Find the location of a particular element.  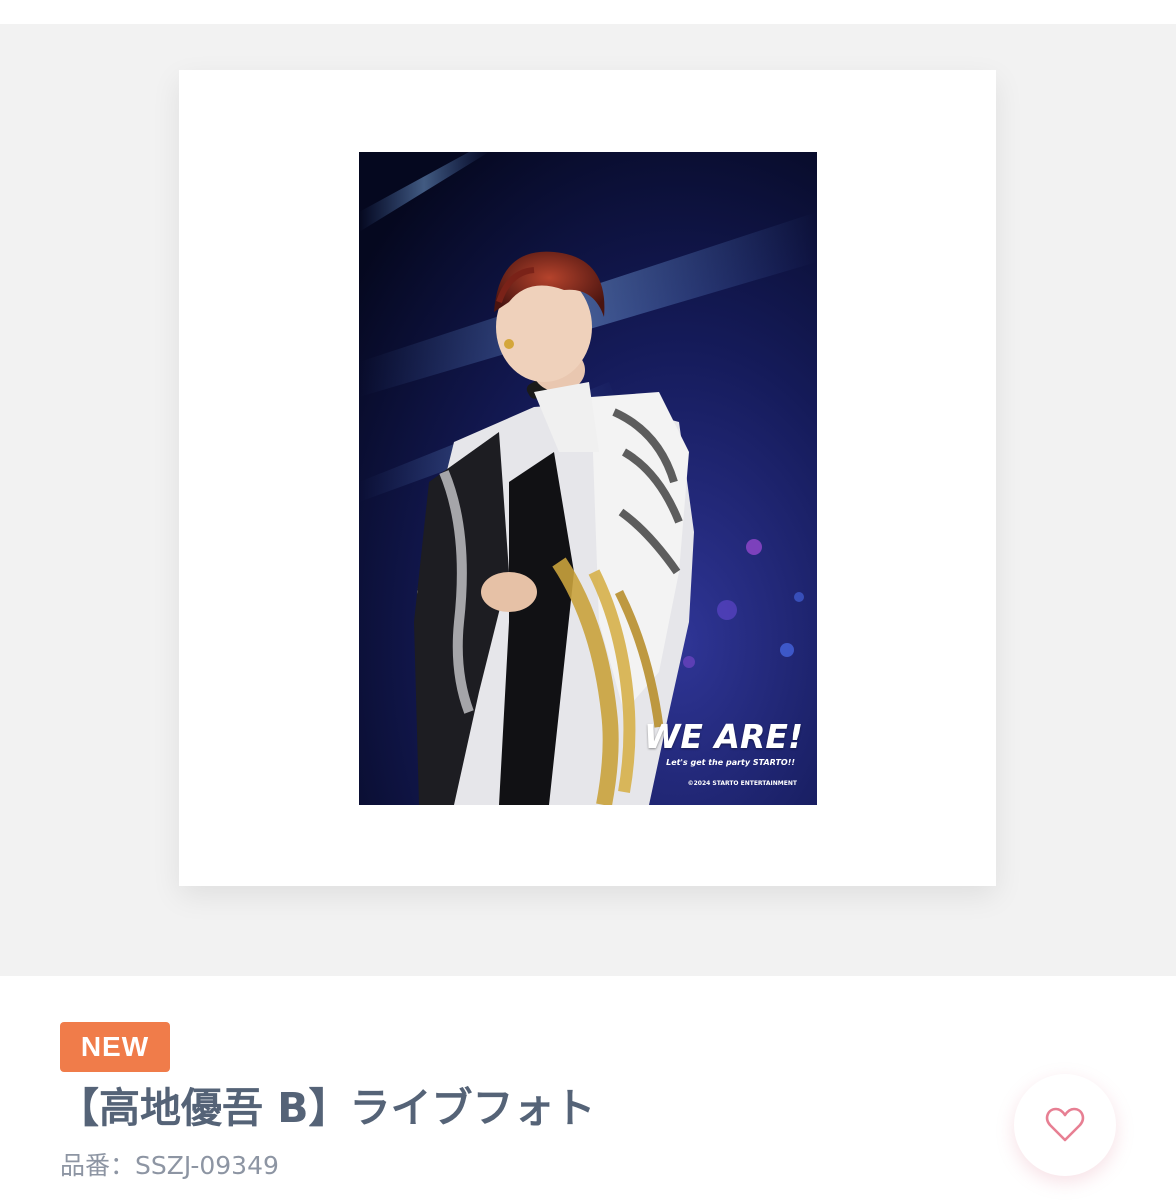

favorite-button is located at coordinates (1065, 1125).